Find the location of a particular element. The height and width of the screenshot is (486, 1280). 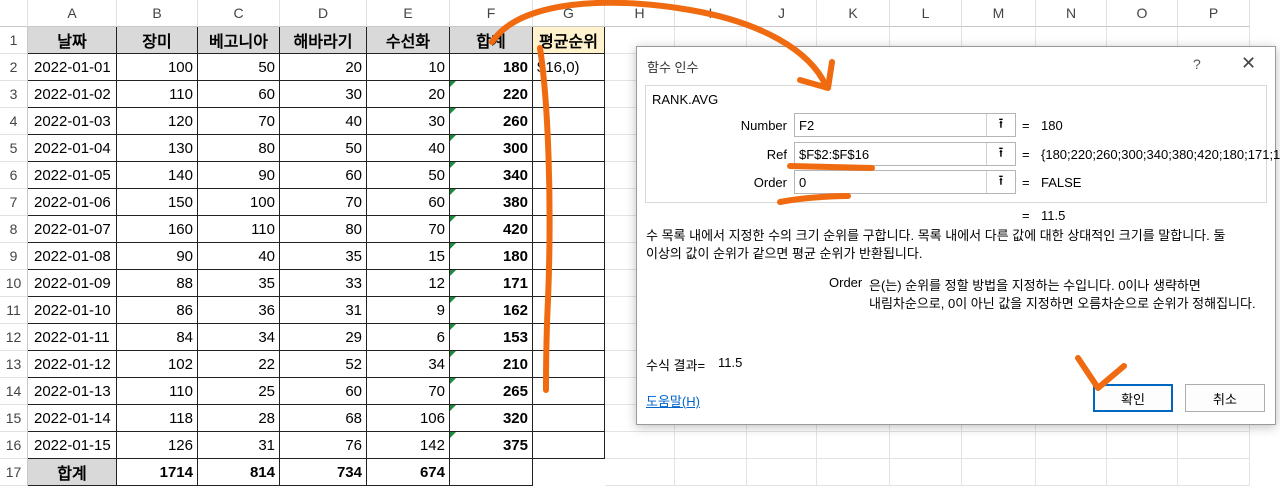

table-cell: 10 is located at coordinates (408, 67).